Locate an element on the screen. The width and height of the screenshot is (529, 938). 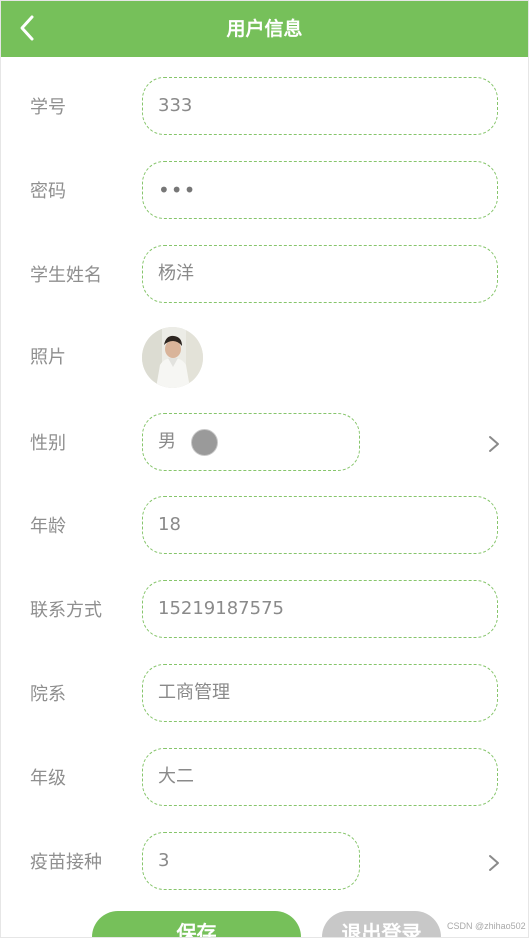
department-row: 院系 工商管理 is located at coordinates (264, 695).